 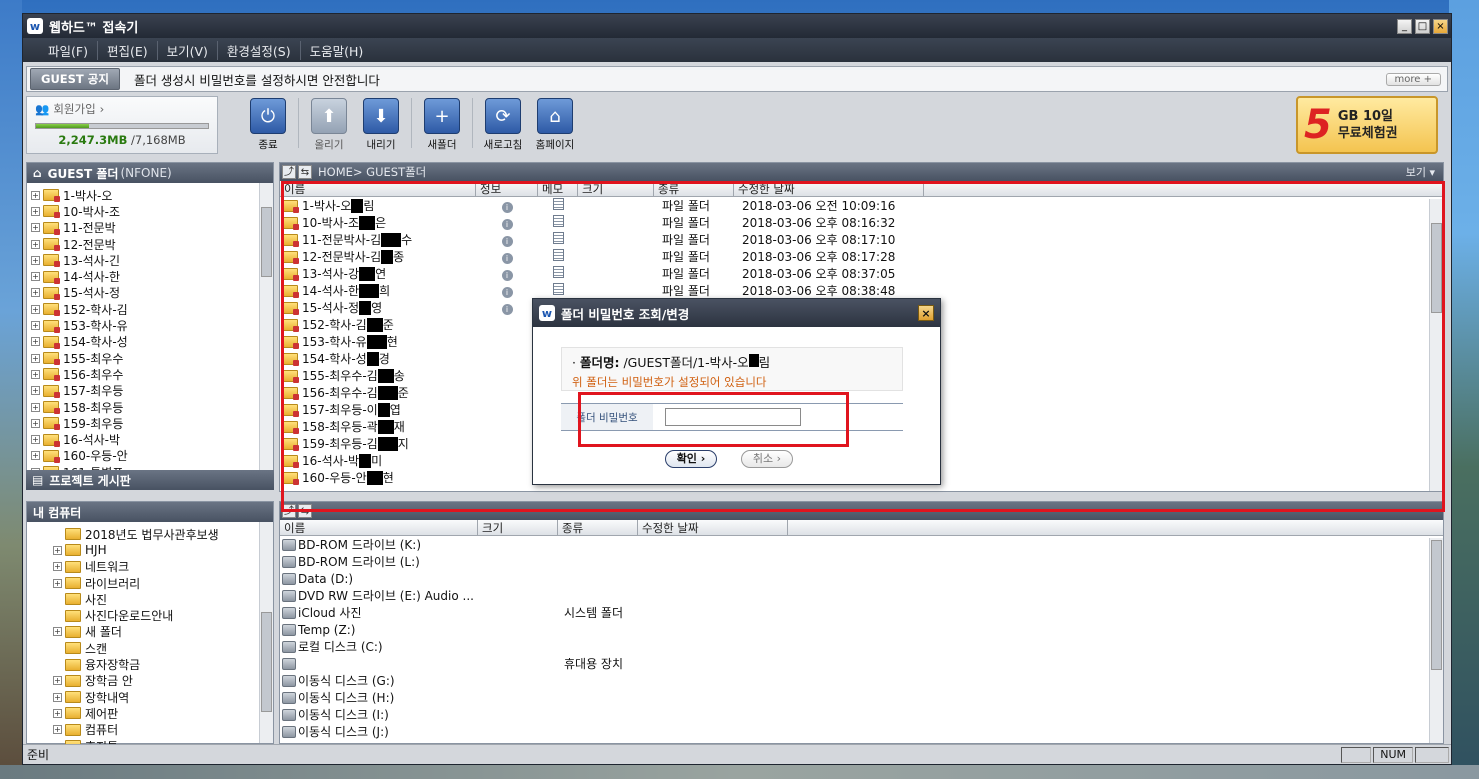 What do you see at coordinates (305, 511) in the screenshot?
I see `swap-icon: ⇆` at bounding box center [305, 511].